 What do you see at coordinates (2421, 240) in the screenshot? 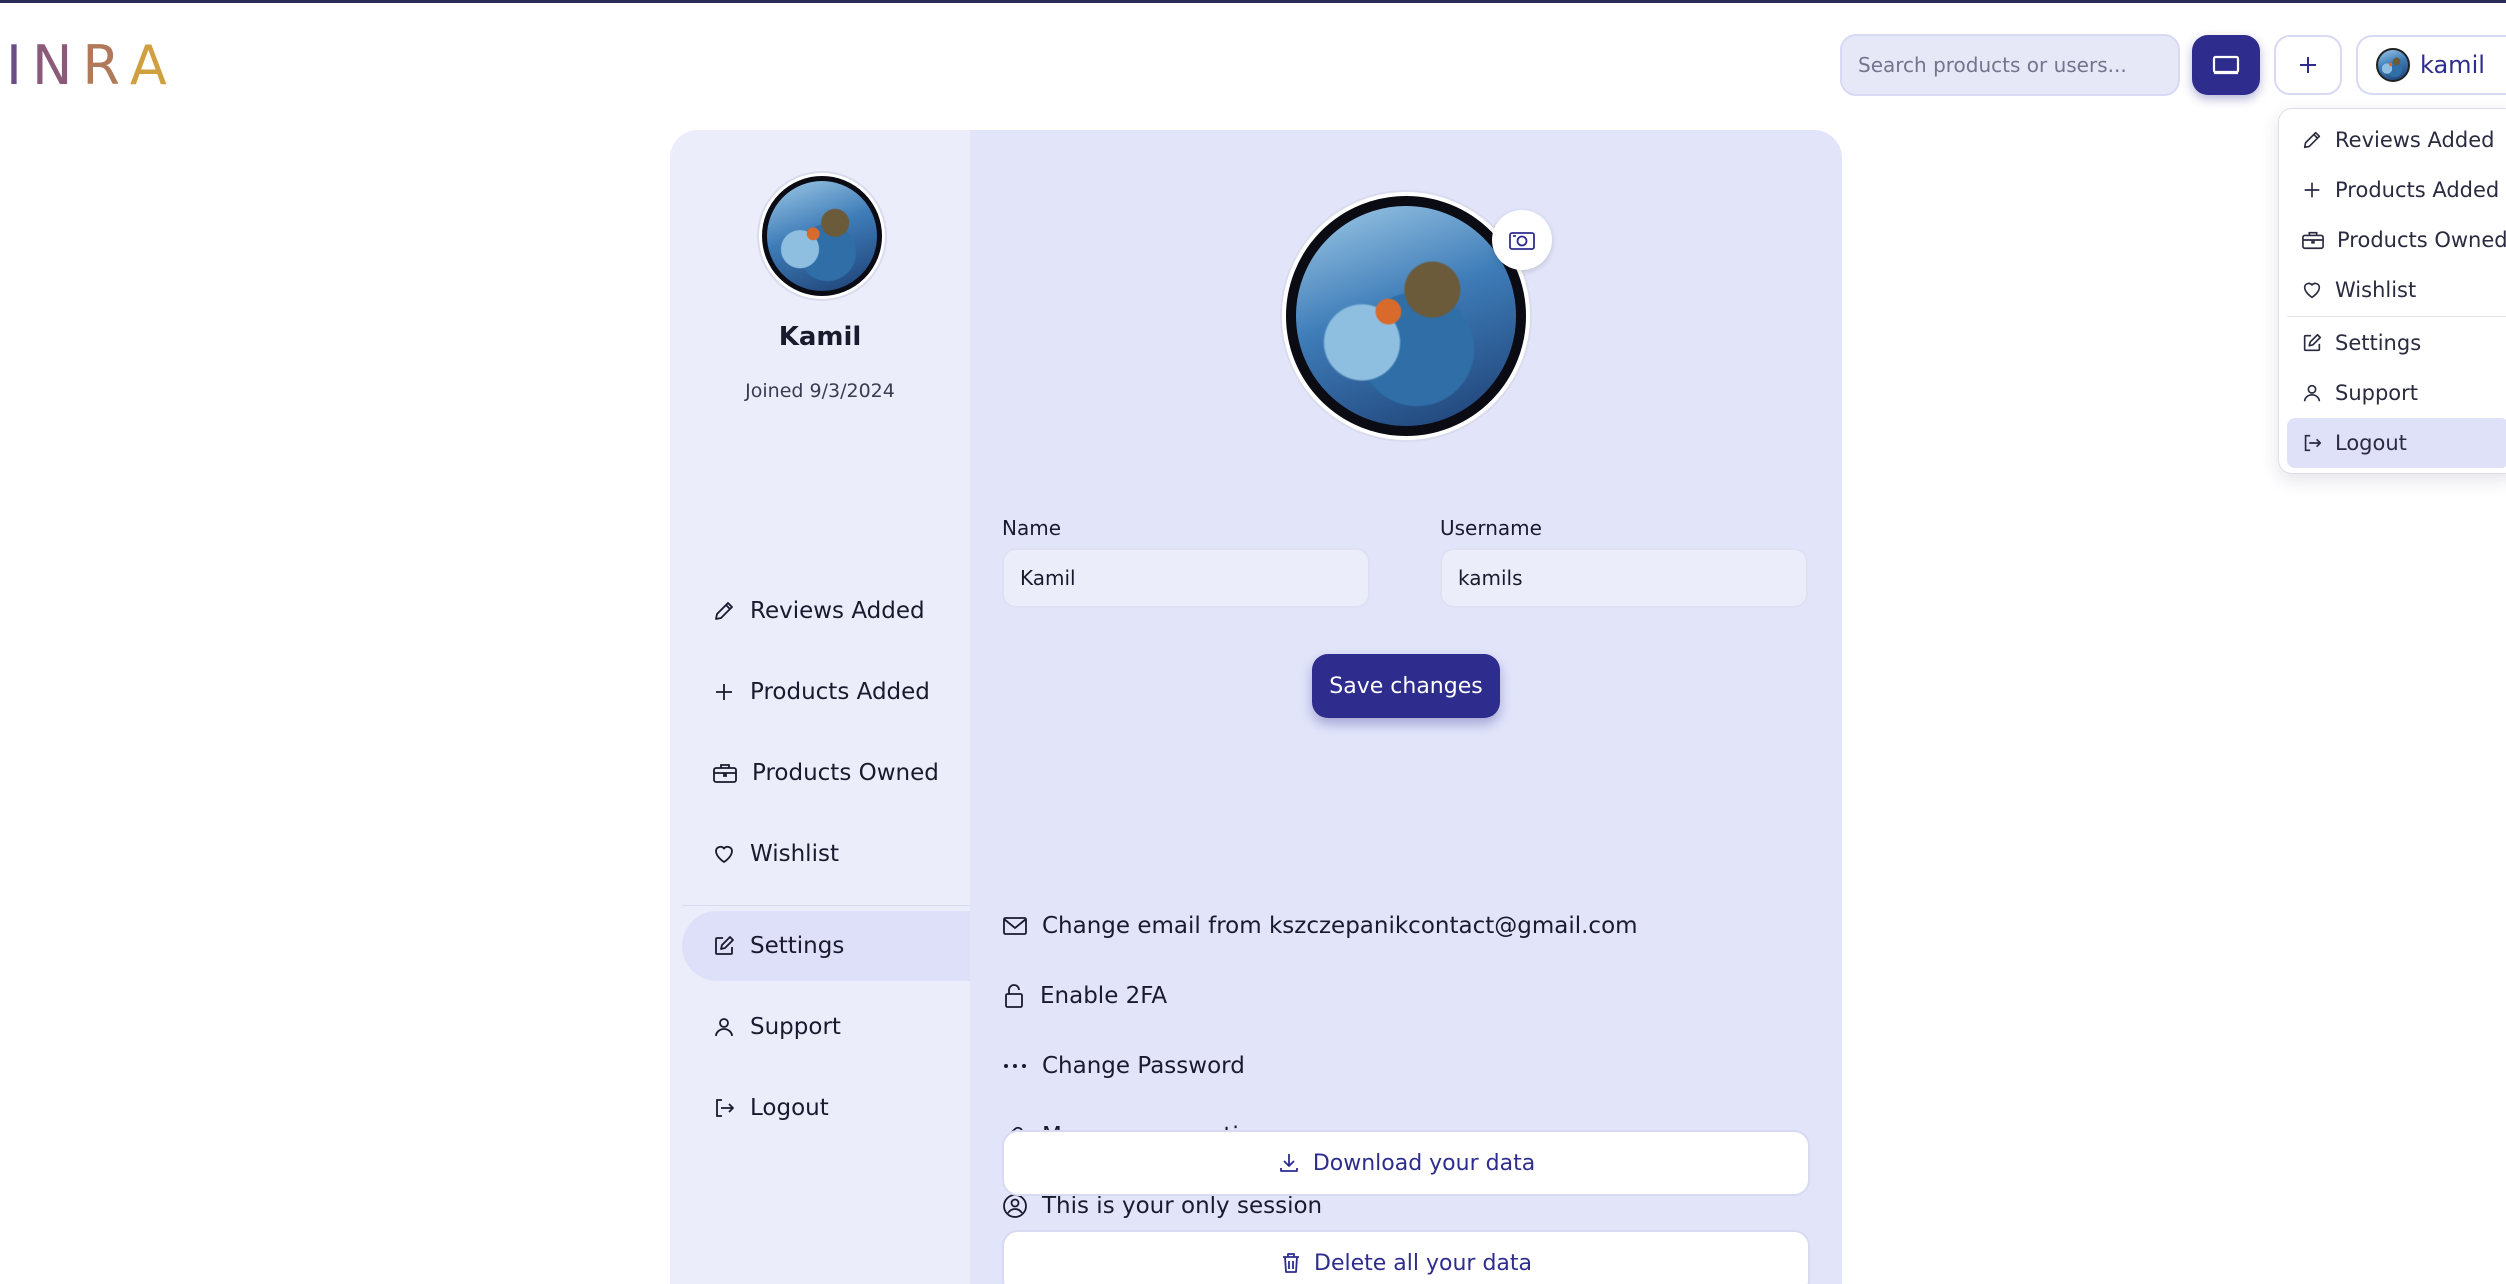
I see `dropdown-item-label: Products Owned` at bounding box center [2421, 240].